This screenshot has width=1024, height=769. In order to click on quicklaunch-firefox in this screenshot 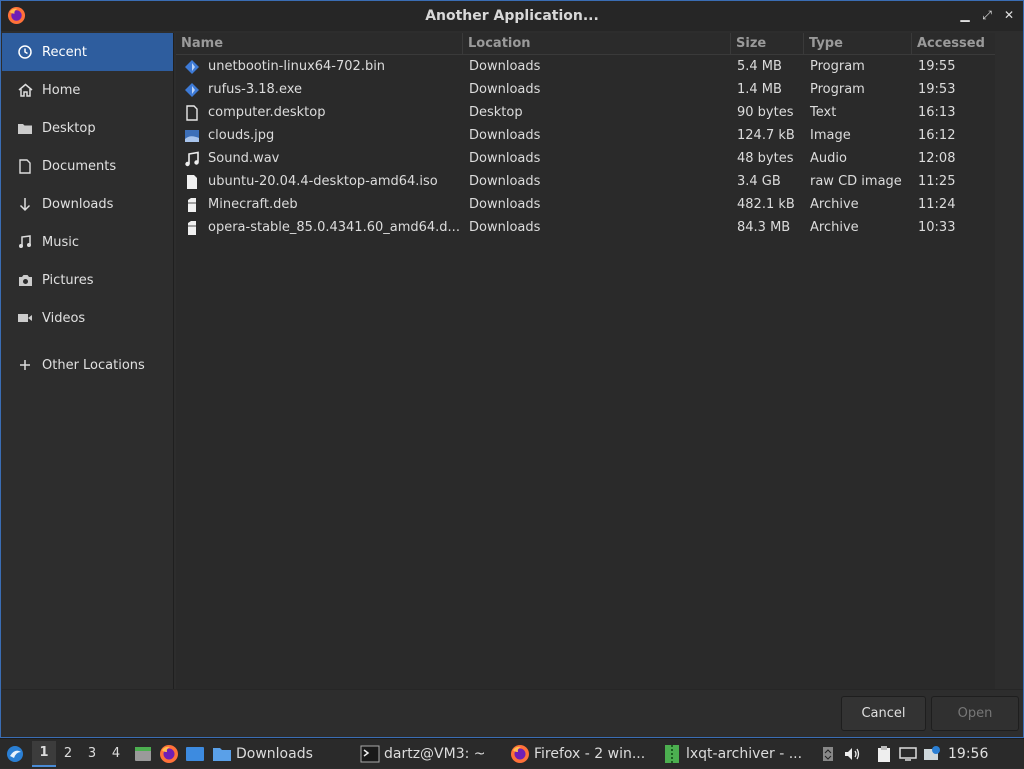, I will do `click(169, 754)`.